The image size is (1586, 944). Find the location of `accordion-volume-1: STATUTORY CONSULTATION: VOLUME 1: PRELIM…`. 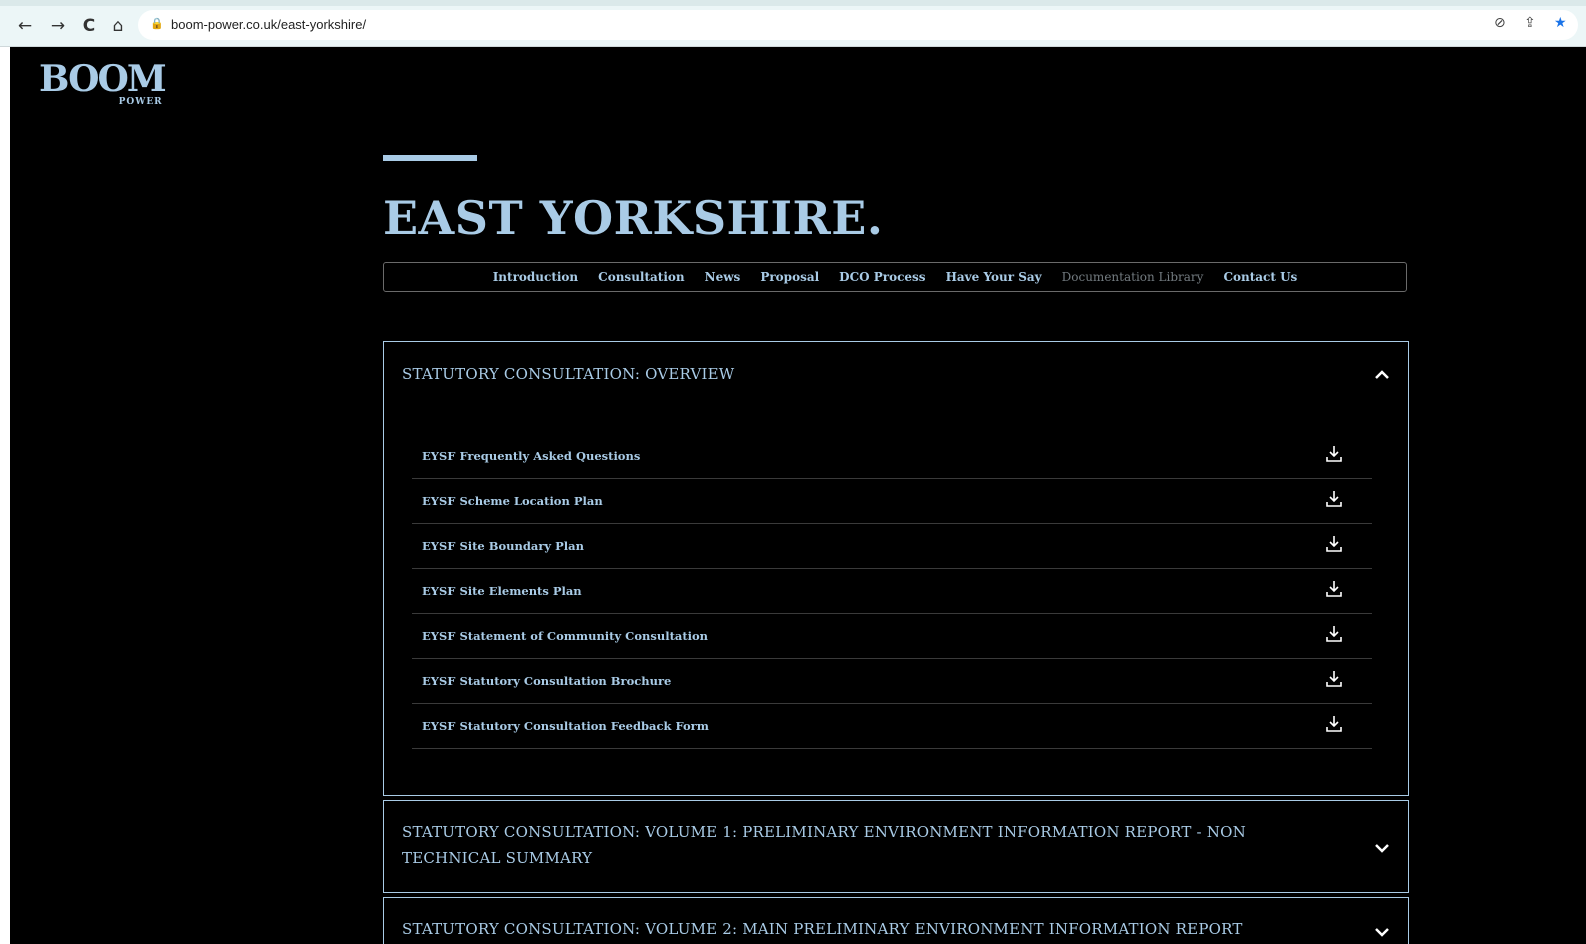

accordion-volume-1: STATUTORY CONSULTATION: VOLUME 1: PRELIM… is located at coordinates (896, 846).